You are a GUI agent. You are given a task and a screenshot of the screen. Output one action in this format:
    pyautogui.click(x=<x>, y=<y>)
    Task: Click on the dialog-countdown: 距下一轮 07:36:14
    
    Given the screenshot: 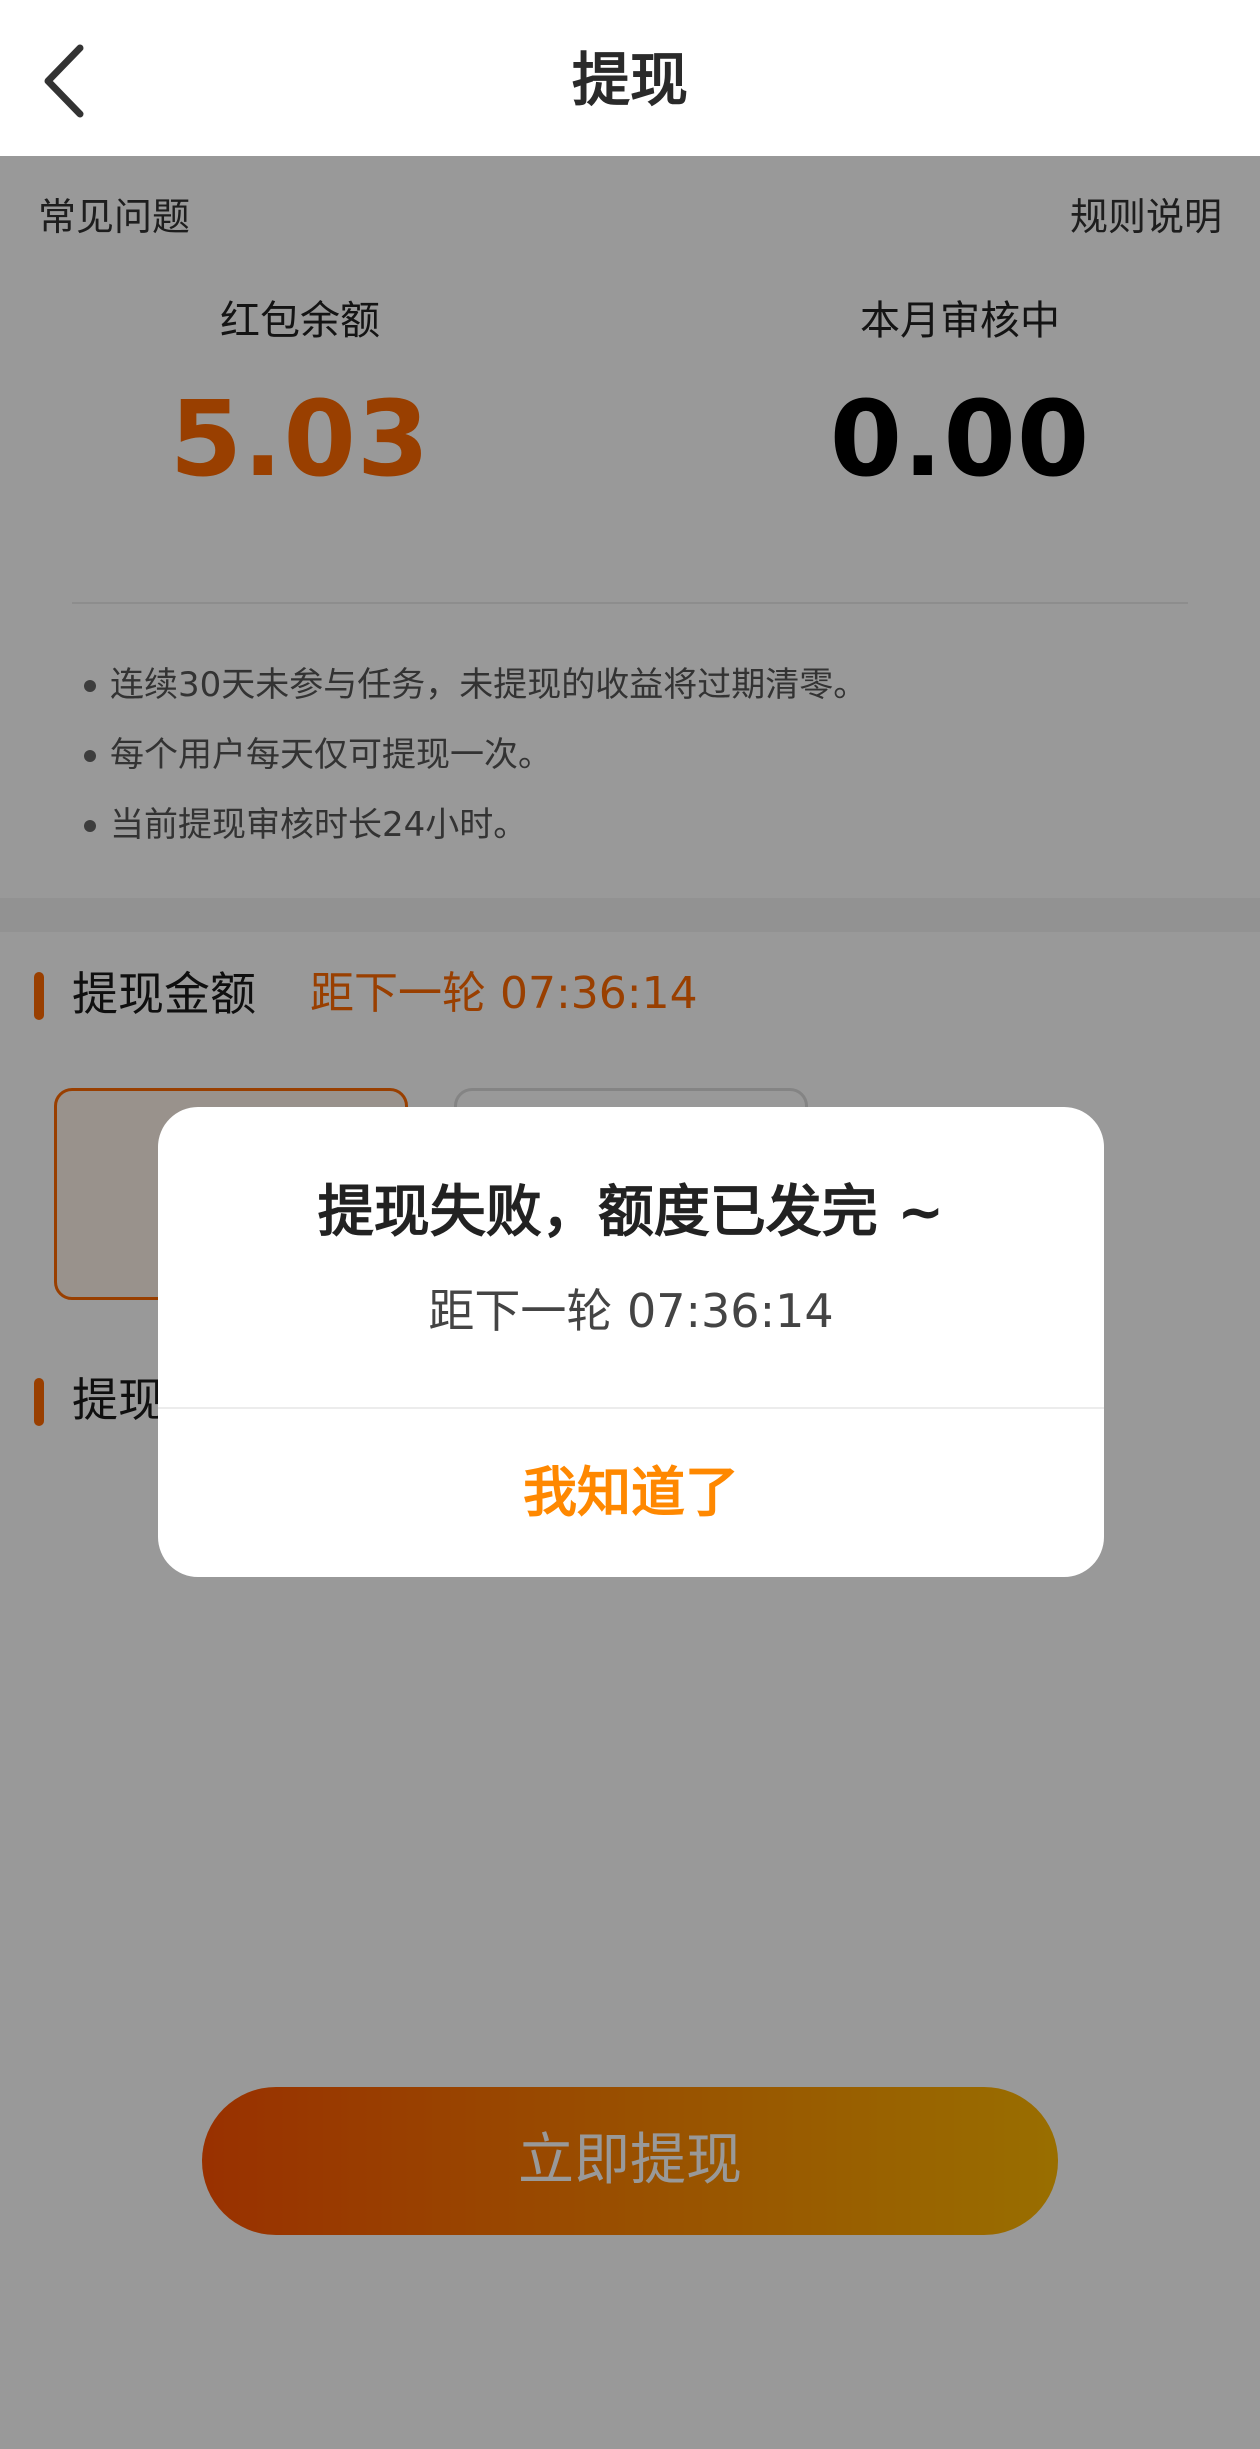 What is the action you would take?
    pyautogui.click(x=631, y=1311)
    